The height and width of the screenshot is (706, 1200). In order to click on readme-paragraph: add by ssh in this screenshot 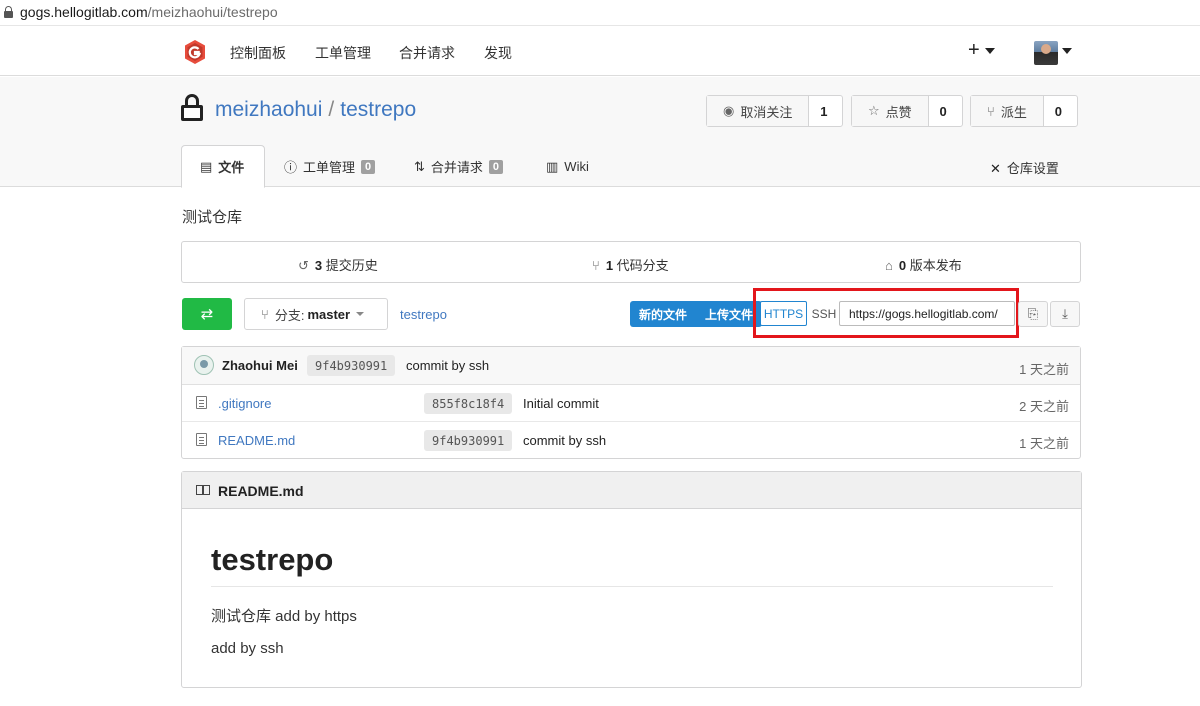, I will do `click(247, 648)`.